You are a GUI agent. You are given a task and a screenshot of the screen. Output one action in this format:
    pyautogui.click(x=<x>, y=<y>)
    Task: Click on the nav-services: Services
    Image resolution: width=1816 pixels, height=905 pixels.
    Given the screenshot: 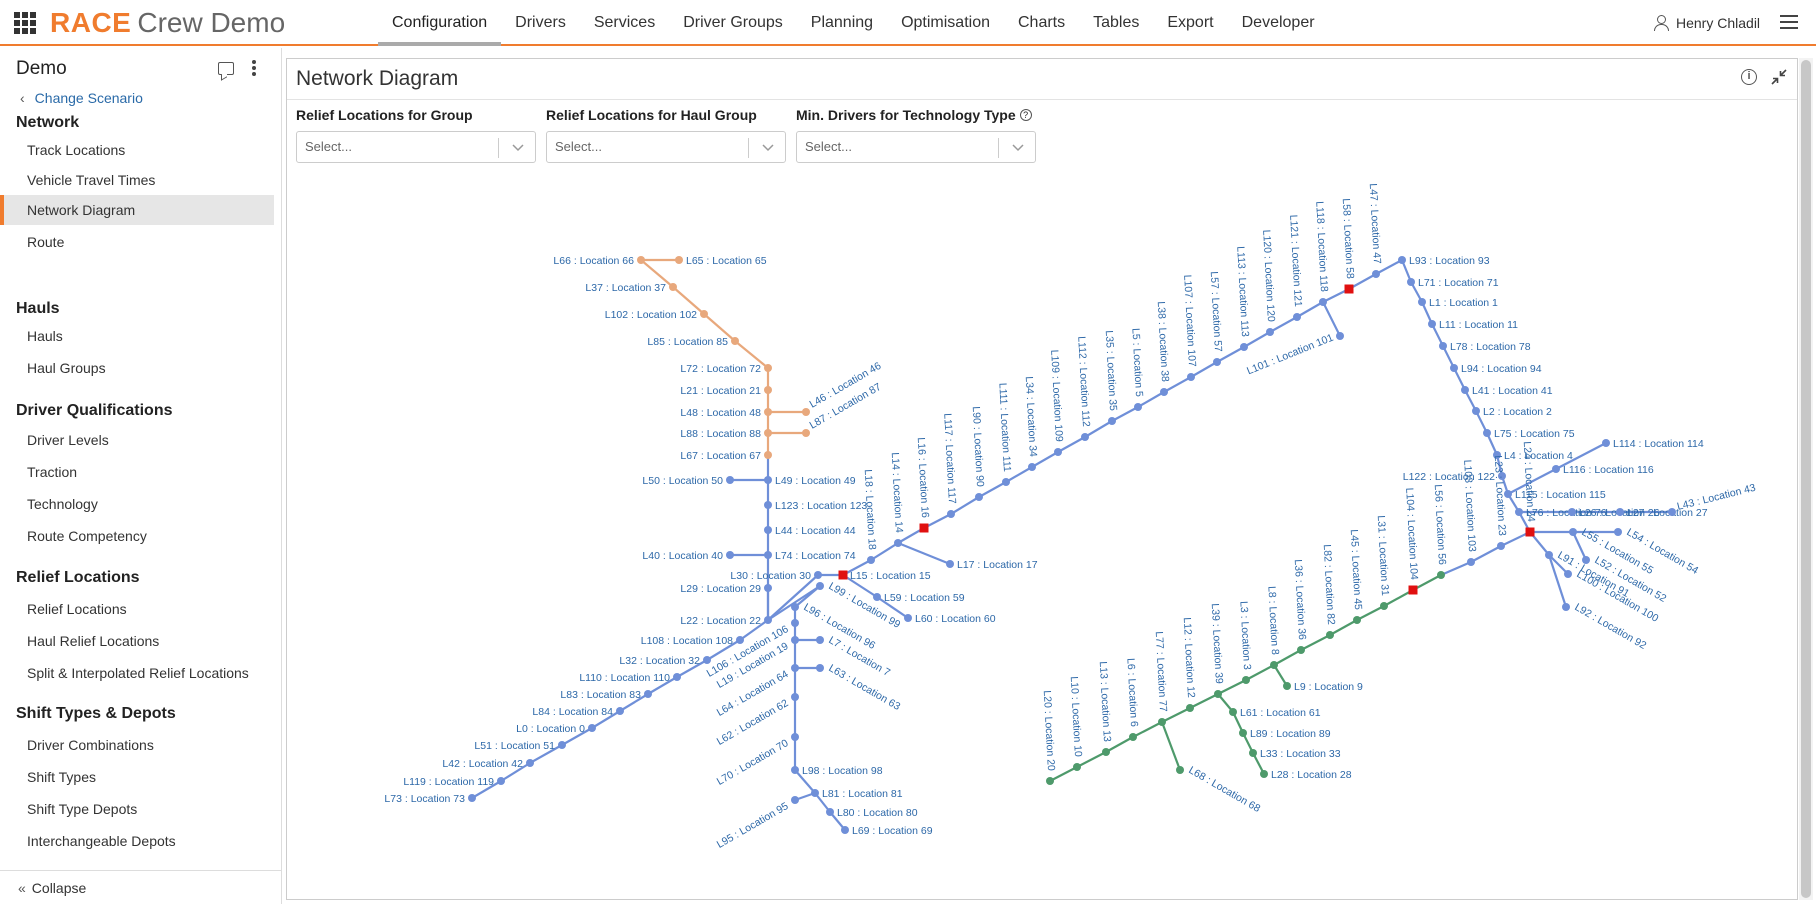 What is the action you would take?
    pyautogui.click(x=624, y=23)
    